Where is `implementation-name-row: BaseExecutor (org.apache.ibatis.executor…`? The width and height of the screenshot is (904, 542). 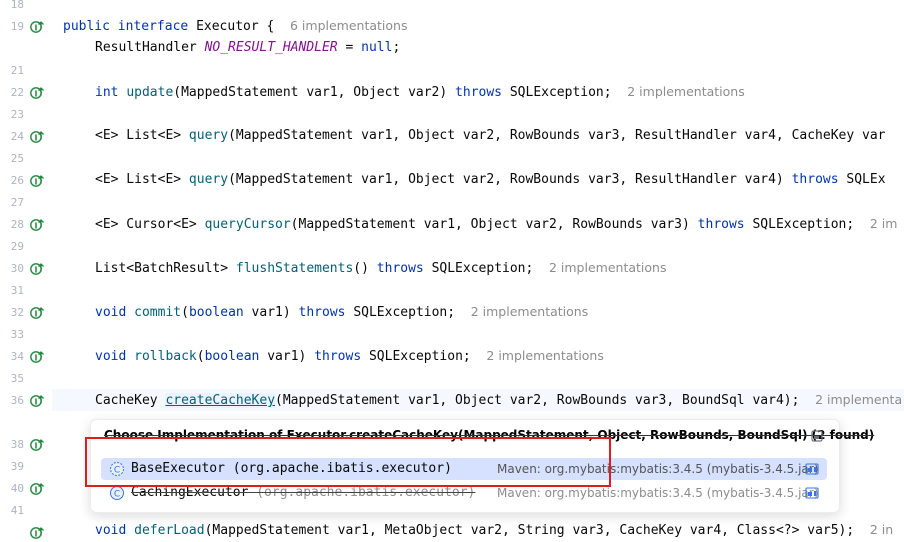 implementation-name-row: BaseExecutor (org.apache.ibatis.executor… is located at coordinates (291, 469).